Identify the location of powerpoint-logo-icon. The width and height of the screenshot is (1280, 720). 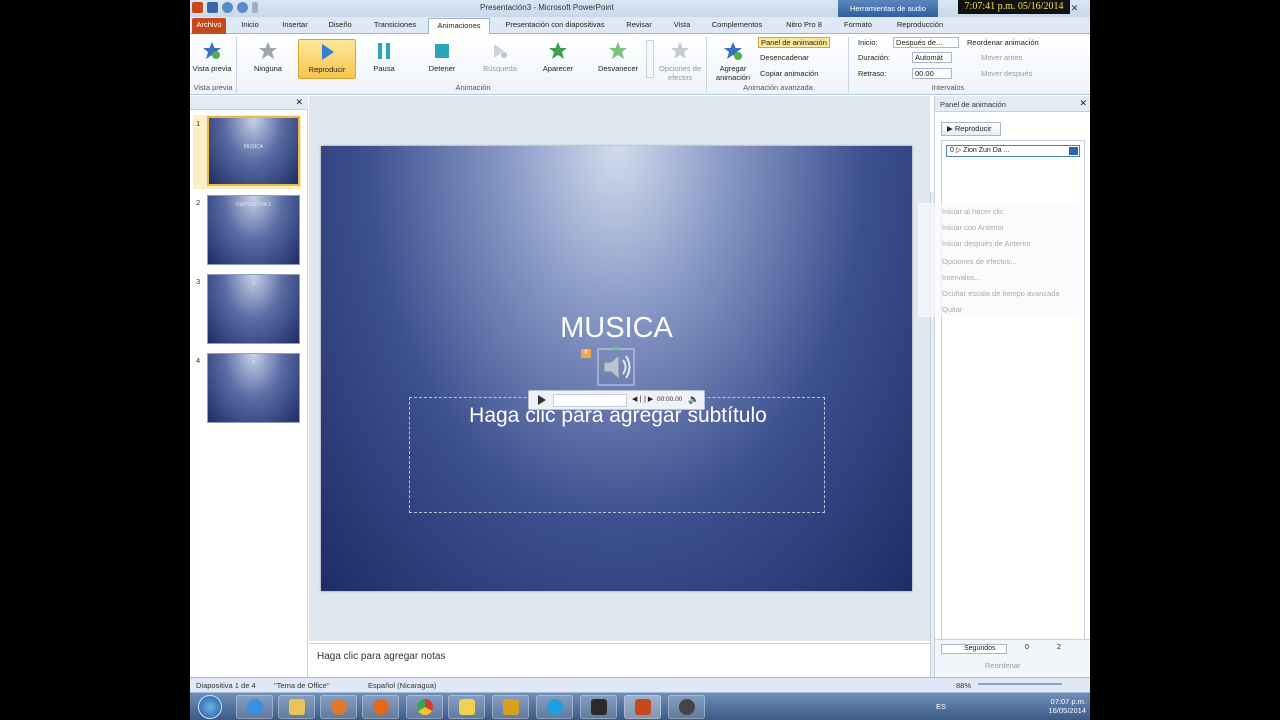
(197, 7).